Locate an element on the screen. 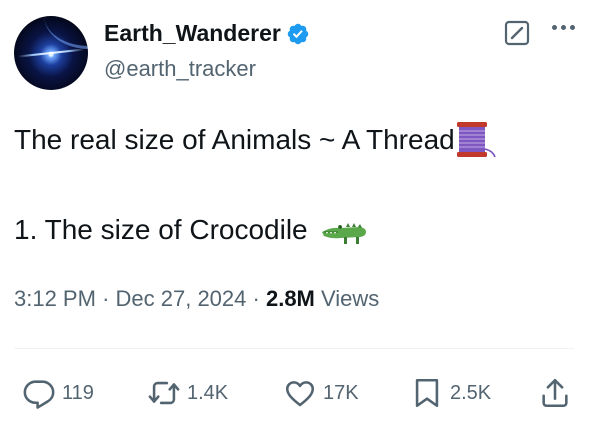  tweet-line-1: The real size of Animals ~ A Thread is located at coordinates (256, 140).